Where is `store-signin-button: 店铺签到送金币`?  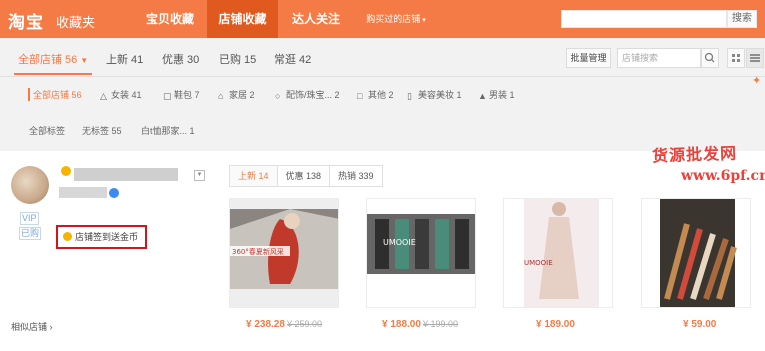
store-signin-button: 店铺签到送金币 is located at coordinates (101, 237).